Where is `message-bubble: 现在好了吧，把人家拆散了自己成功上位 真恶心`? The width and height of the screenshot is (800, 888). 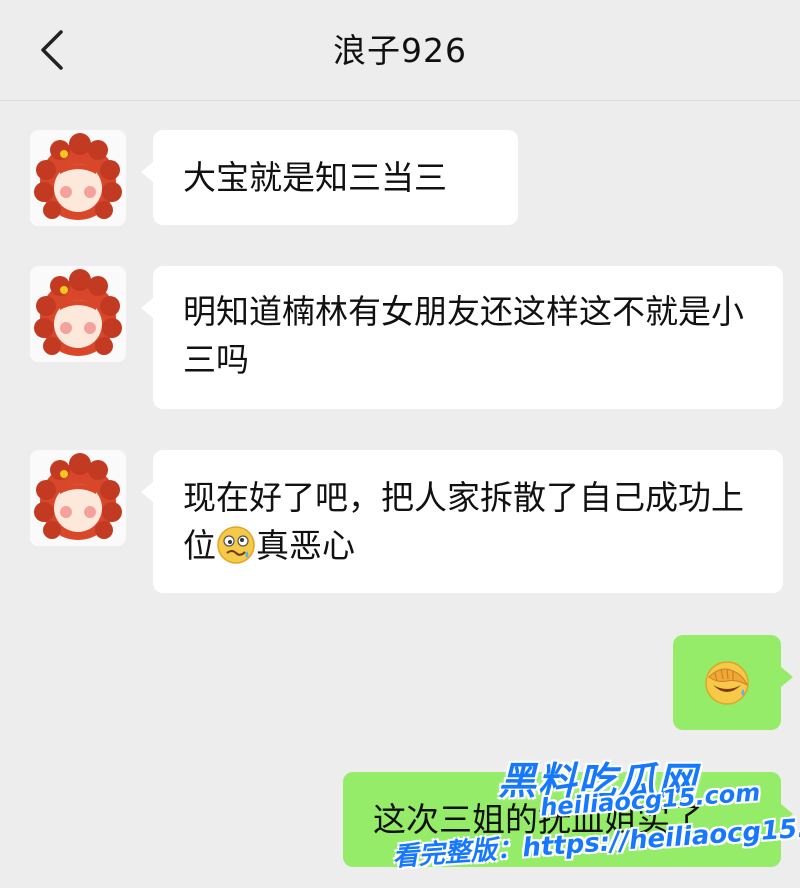 message-bubble: 现在好了吧，把人家拆散了自己成功上位 真恶心 is located at coordinates (462, 521).